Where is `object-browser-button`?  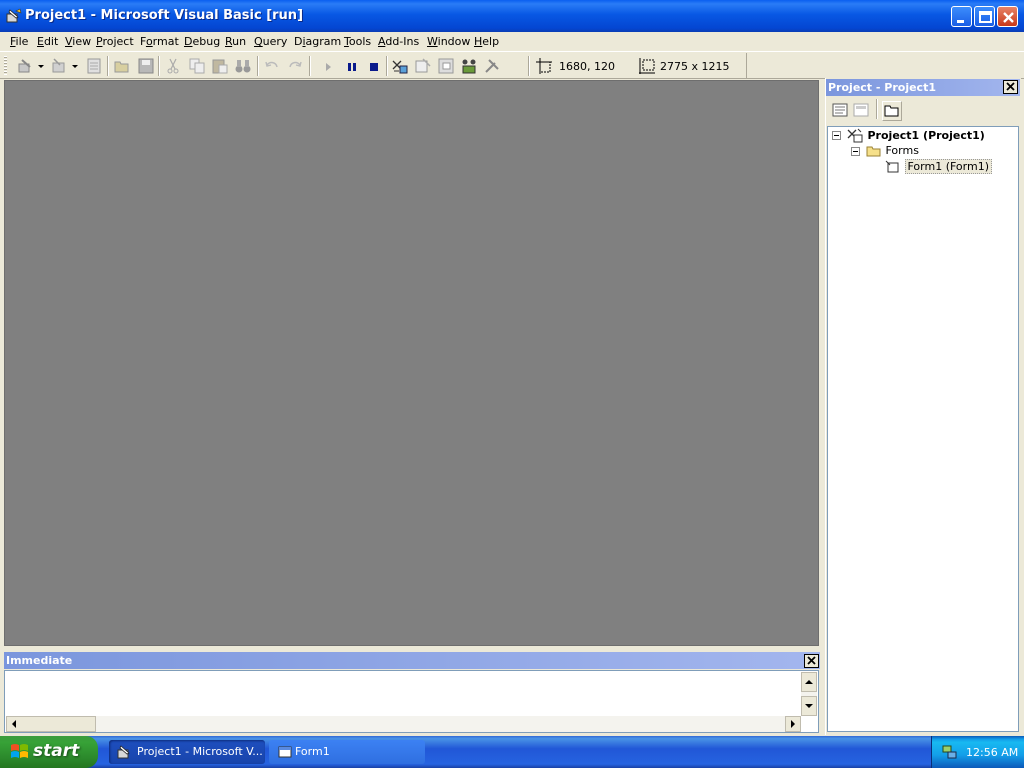
object-browser-button is located at coordinates (469, 66).